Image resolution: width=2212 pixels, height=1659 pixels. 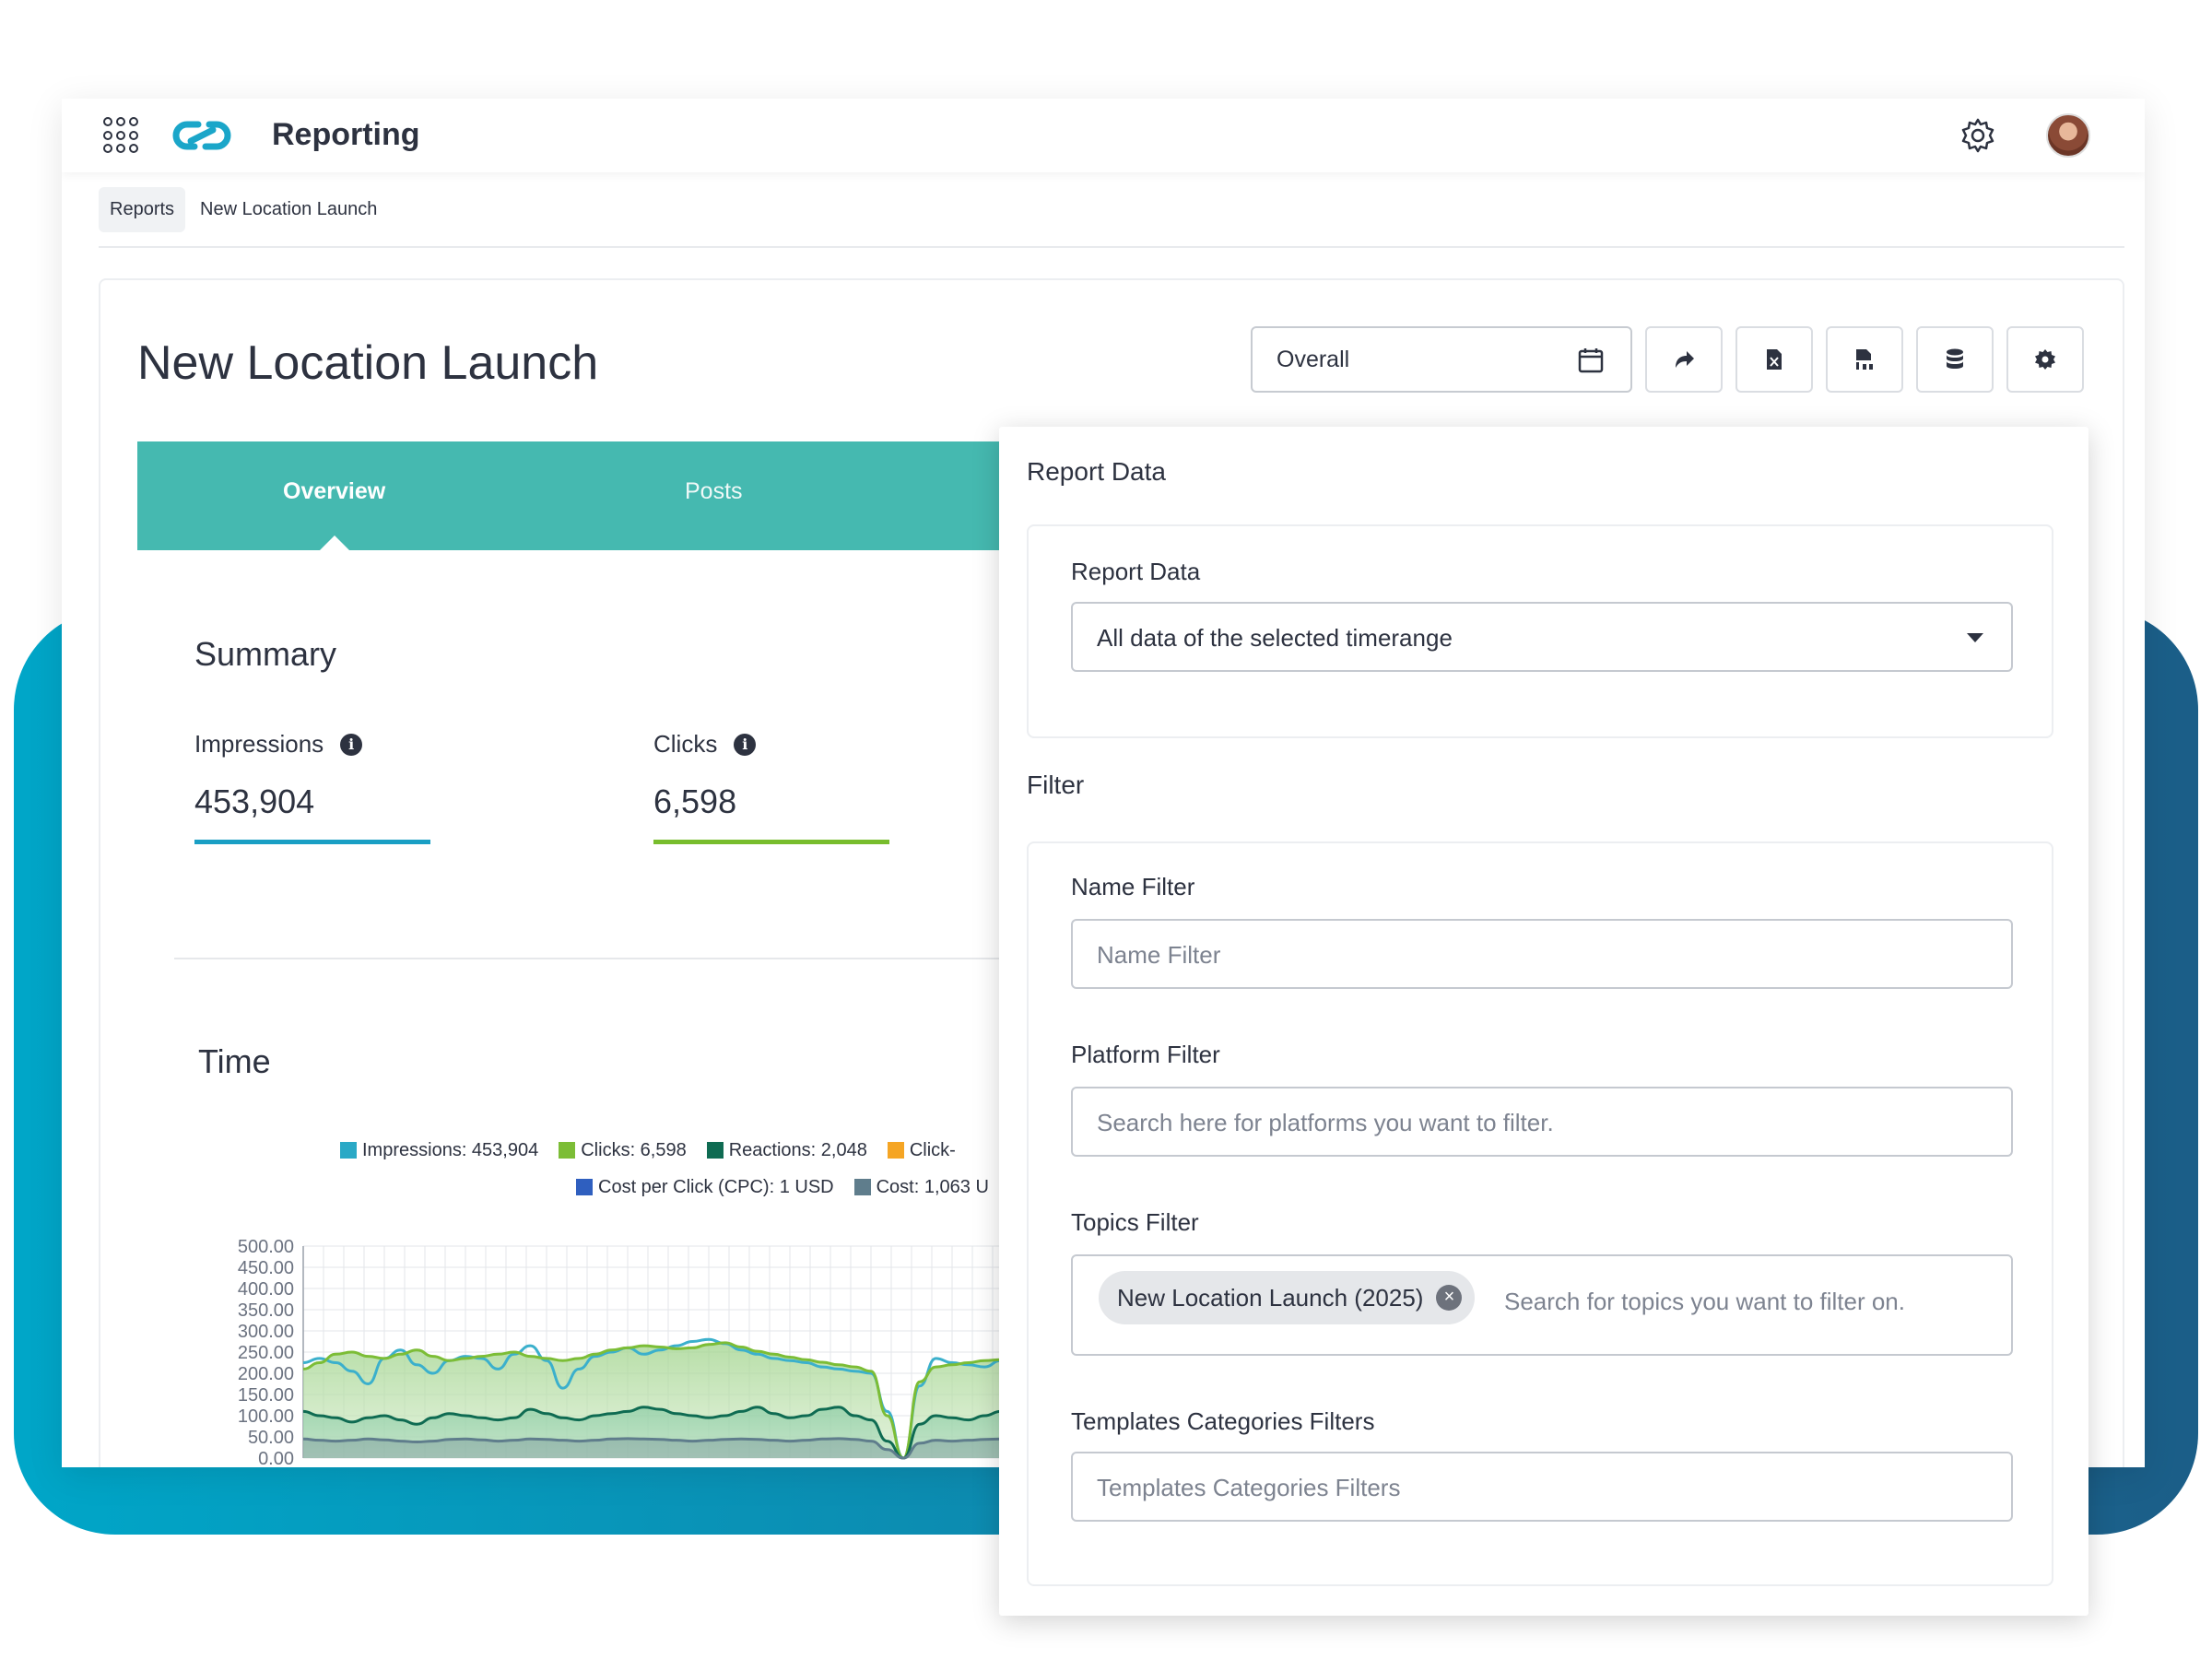 I want to click on settings-button, so click(x=2045, y=359).